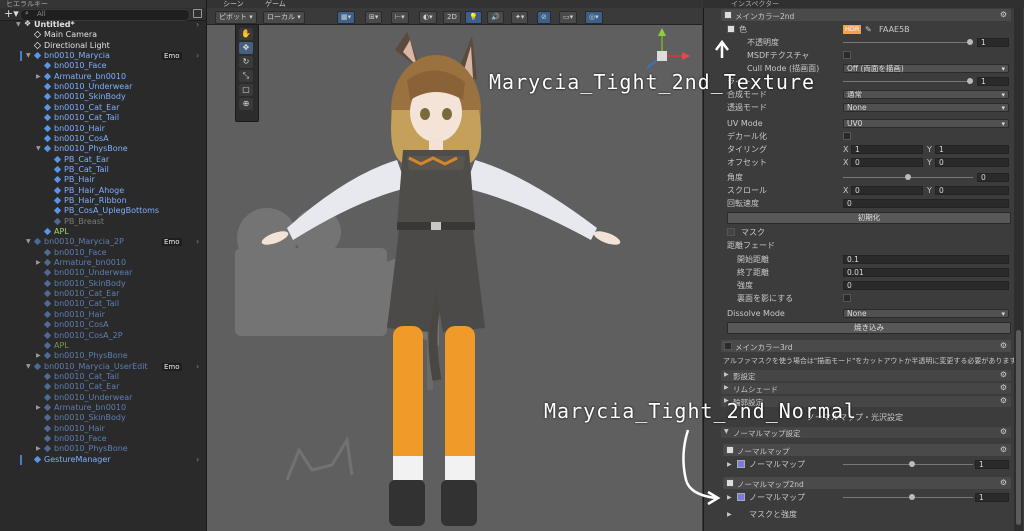 Image resolution: width=1024 pixels, height=531 pixels. I want to click on normal-map-header: ノーマルマップ ⚙, so click(867, 450).